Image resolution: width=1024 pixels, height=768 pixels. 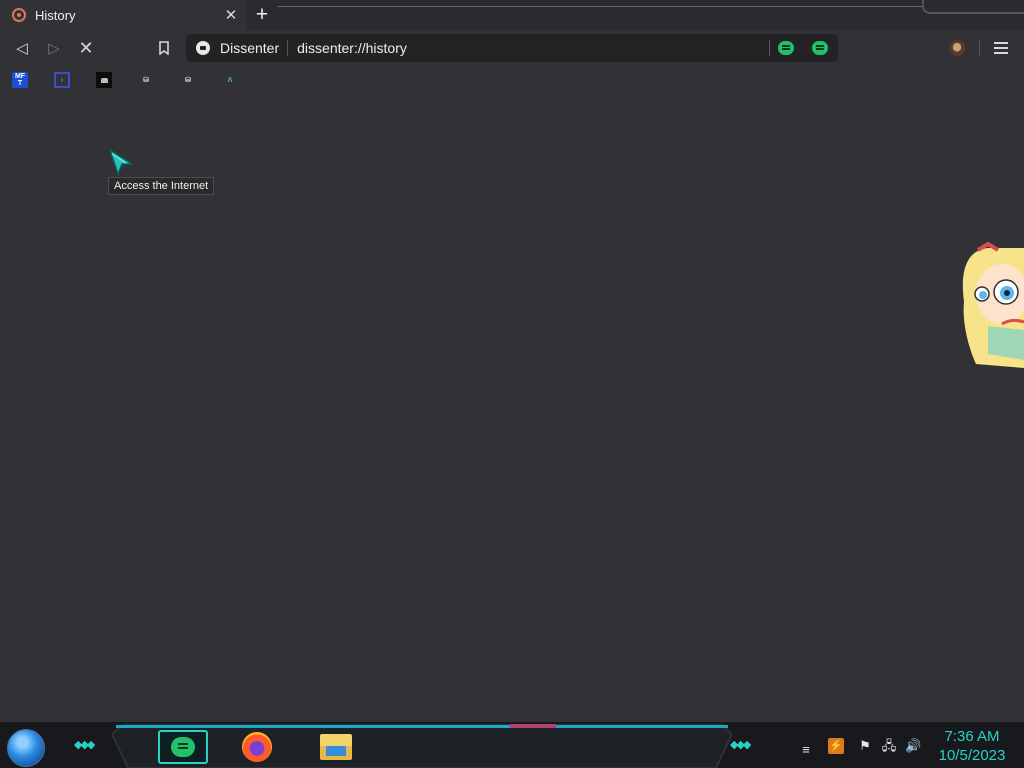 What do you see at coordinates (957, 48) in the screenshot?
I see `profile-avatar` at bounding box center [957, 48].